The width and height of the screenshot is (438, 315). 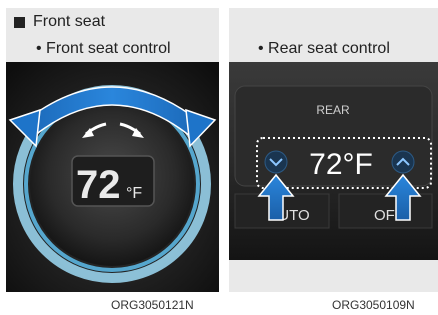 I want to click on front-image-caption: ORG3050121N, so click(x=152, y=305).